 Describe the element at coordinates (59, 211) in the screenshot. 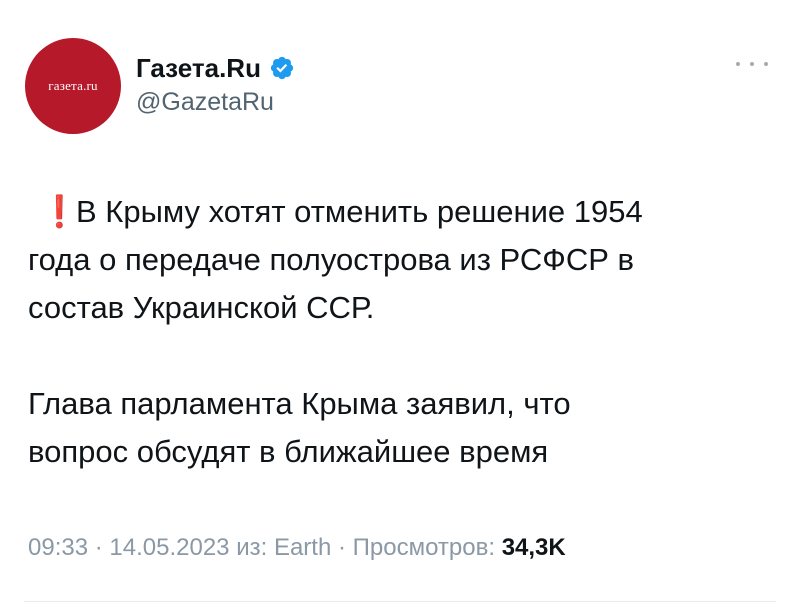

I see `exclamation-icon: ❗` at that location.